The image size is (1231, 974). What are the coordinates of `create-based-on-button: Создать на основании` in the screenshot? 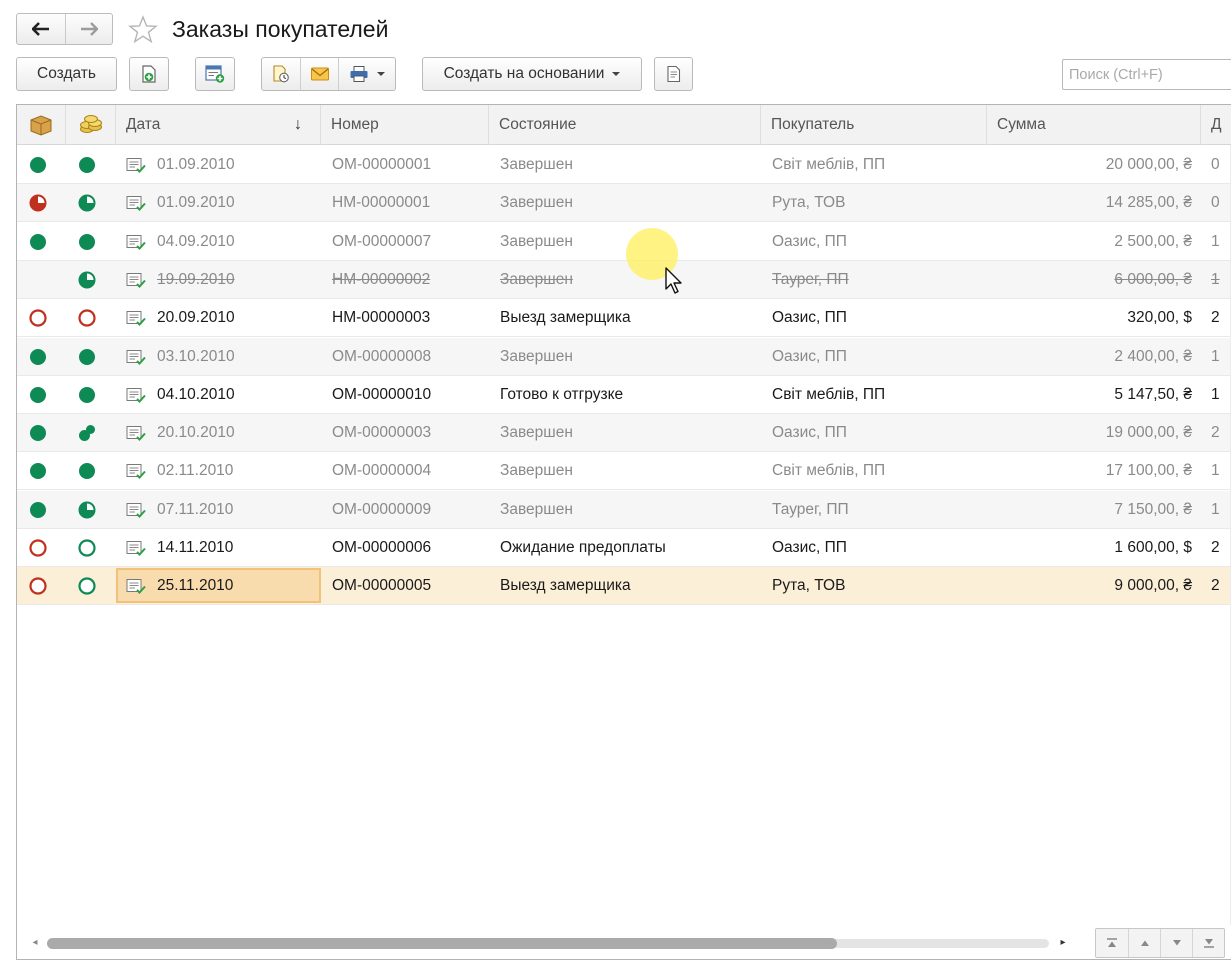 It's located at (532, 74).